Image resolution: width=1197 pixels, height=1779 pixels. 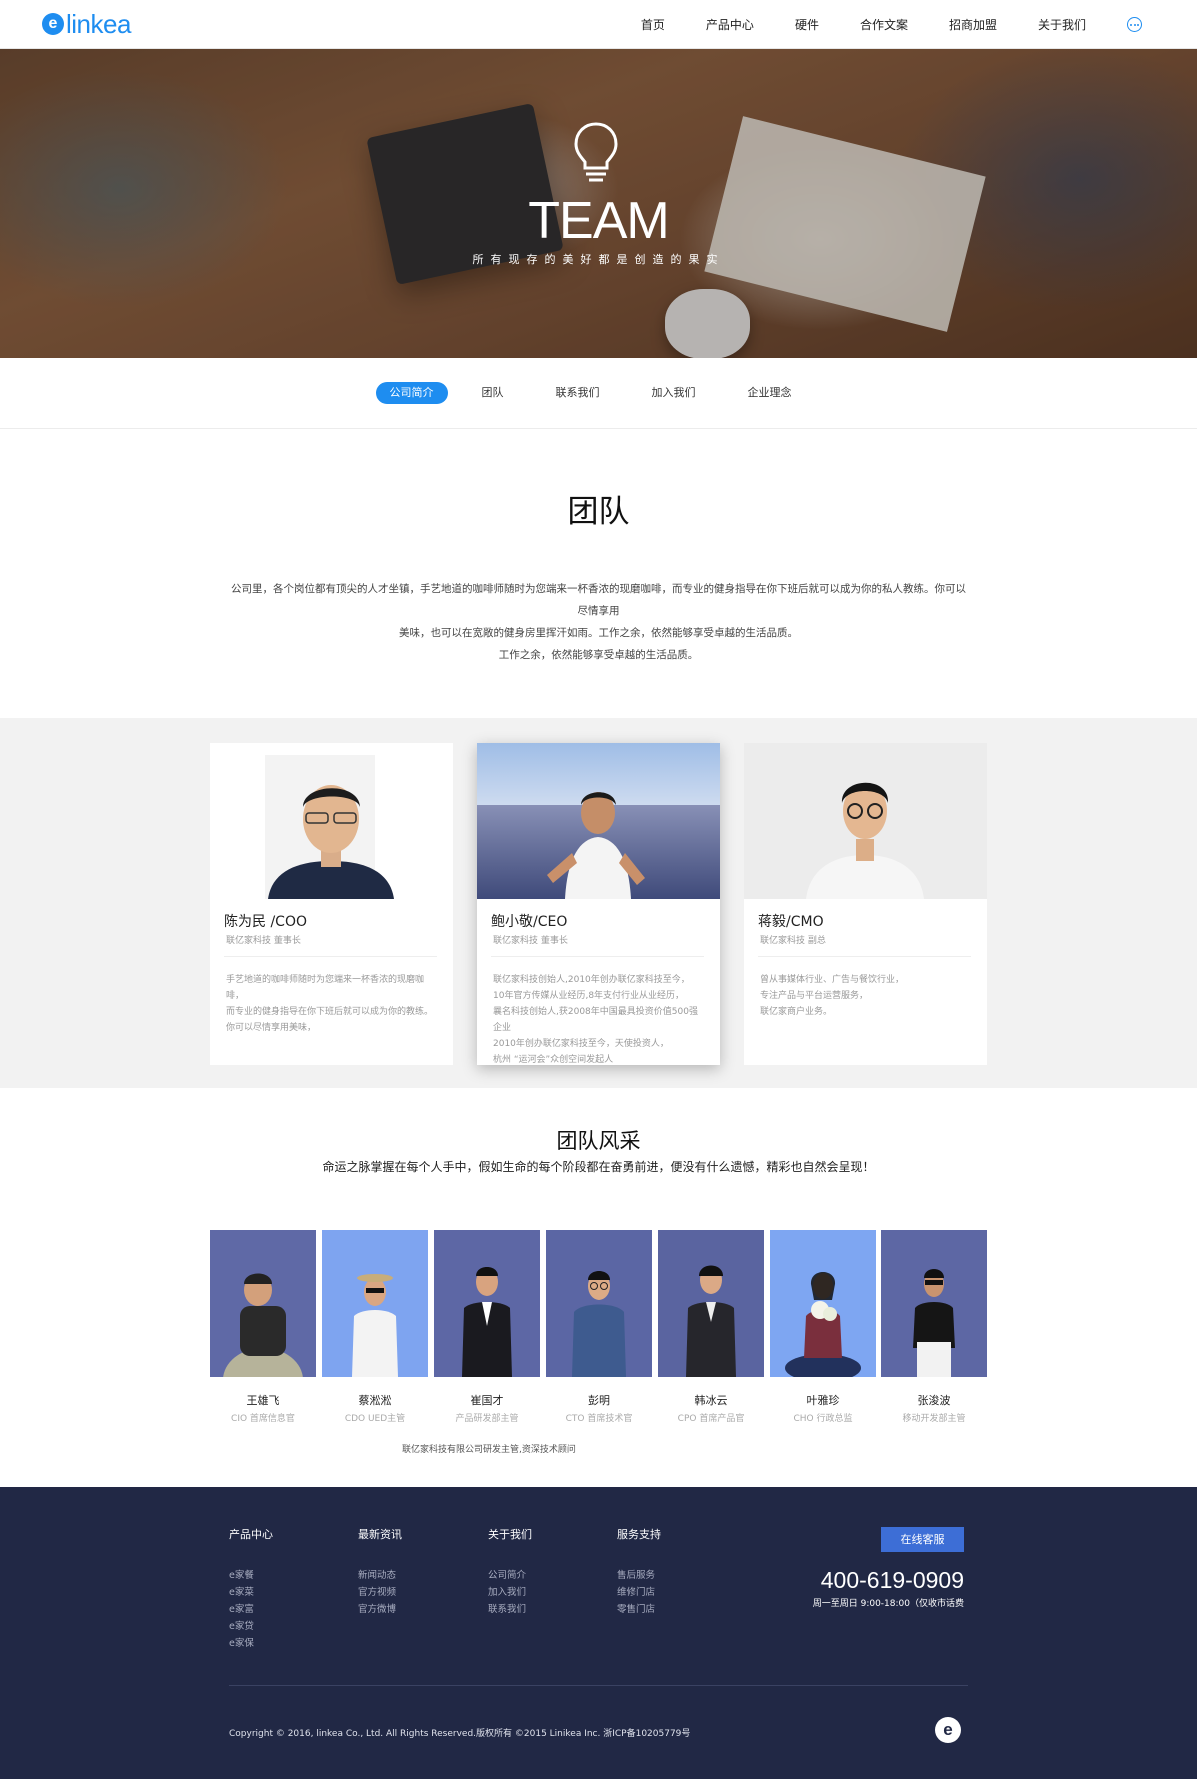 What do you see at coordinates (791, 922) in the screenshot?
I see `leader-name: 蒋毅/CMO` at bounding box center [791, 922].